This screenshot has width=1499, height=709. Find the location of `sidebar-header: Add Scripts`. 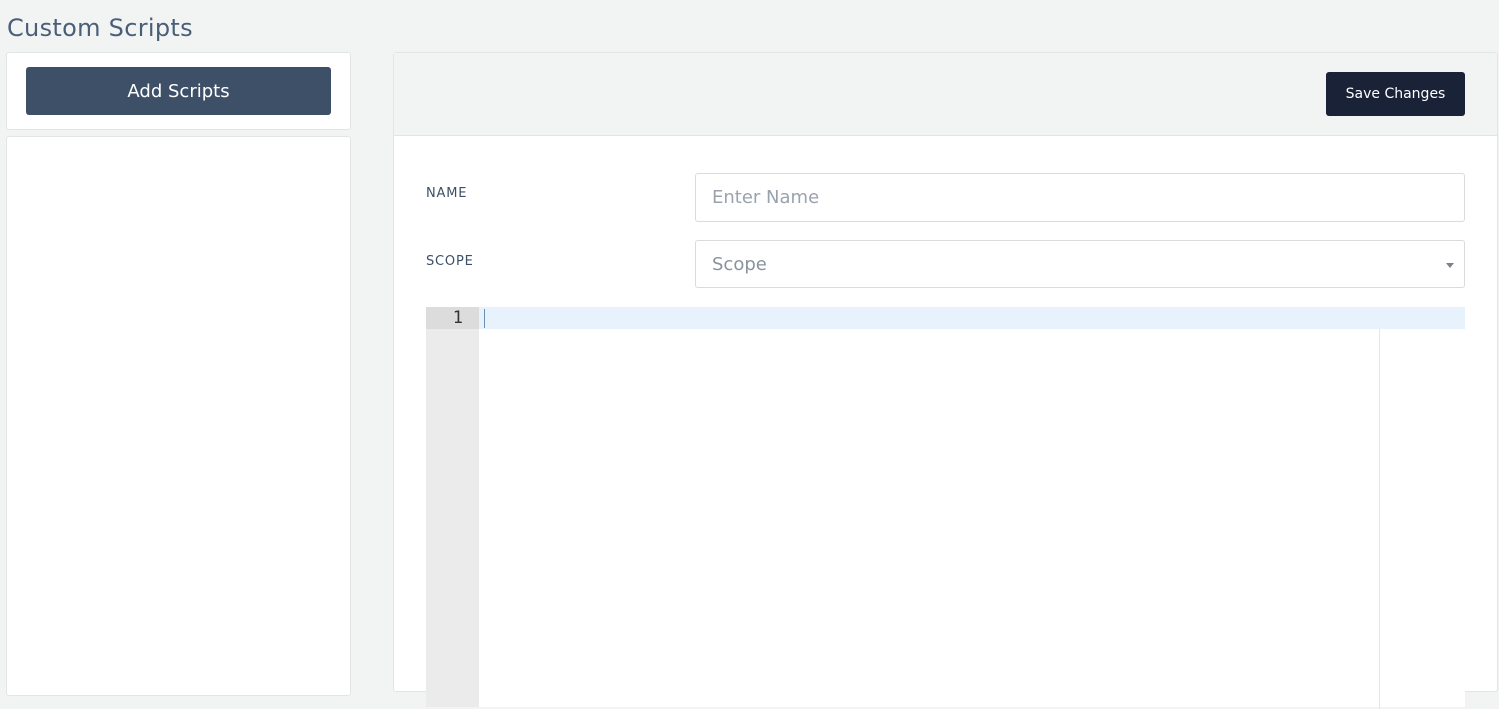

sidebar-header: Add Scripts is located at coordinates (178, 91).